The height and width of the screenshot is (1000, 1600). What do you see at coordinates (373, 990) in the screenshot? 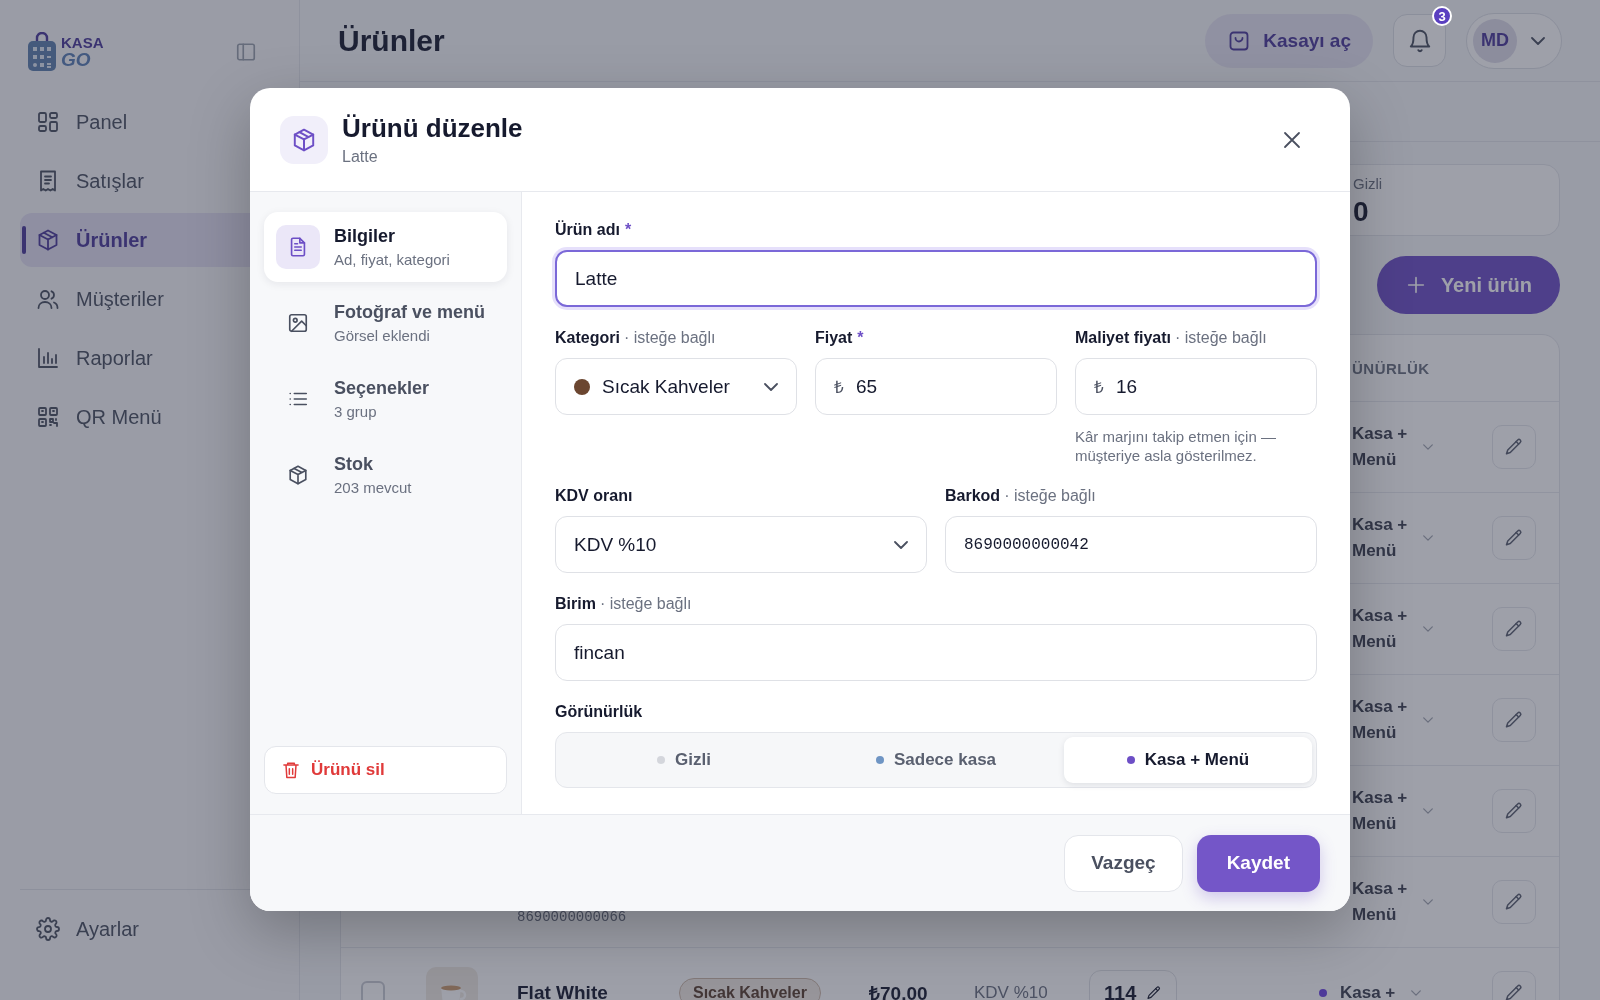
I see `checkbox` at bounding box center [373, 990].